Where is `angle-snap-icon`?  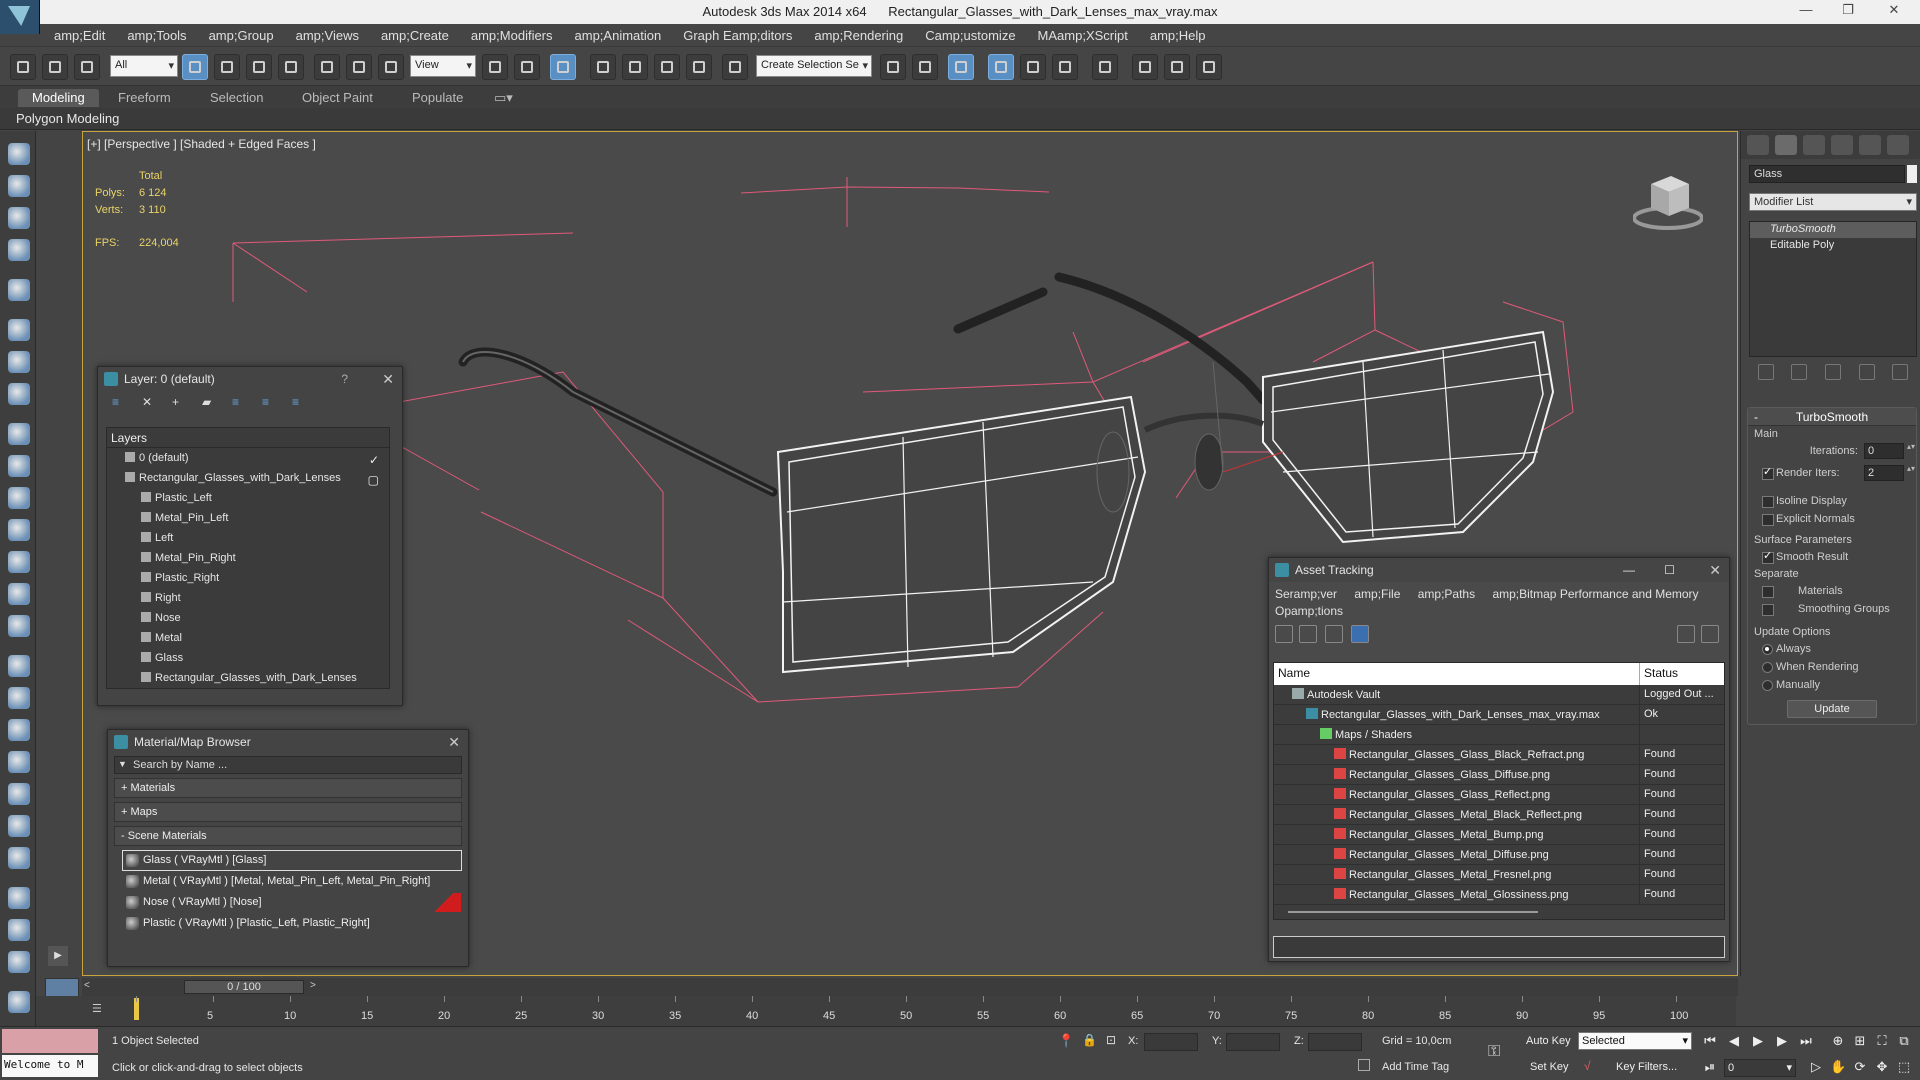 angle-snap-icon is located at coordinates (635, 67).